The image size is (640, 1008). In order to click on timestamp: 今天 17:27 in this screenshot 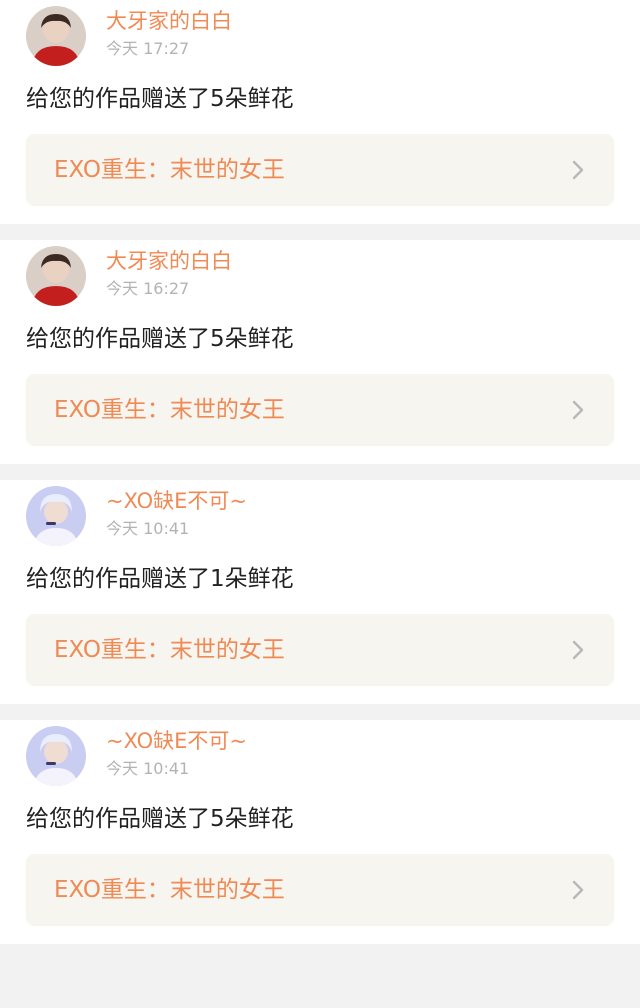, I will do `click(148, 48)`.